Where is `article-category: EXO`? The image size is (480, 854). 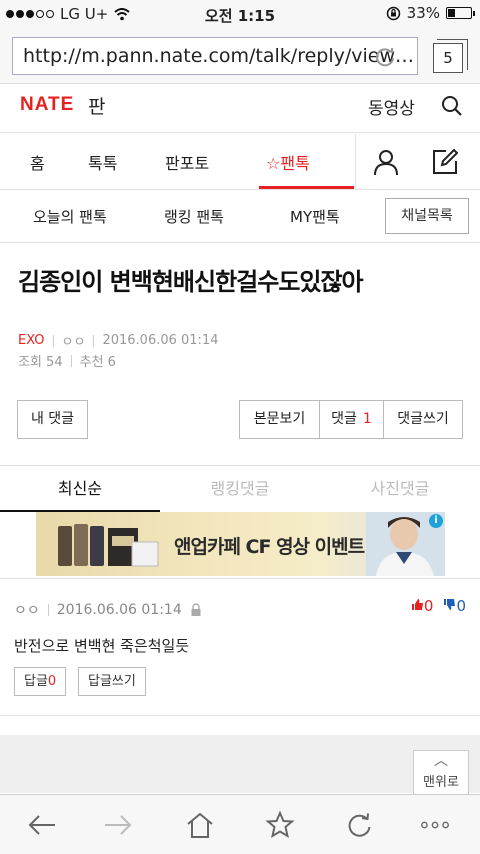
article-category: EXO is located at coordinates (31, 340).